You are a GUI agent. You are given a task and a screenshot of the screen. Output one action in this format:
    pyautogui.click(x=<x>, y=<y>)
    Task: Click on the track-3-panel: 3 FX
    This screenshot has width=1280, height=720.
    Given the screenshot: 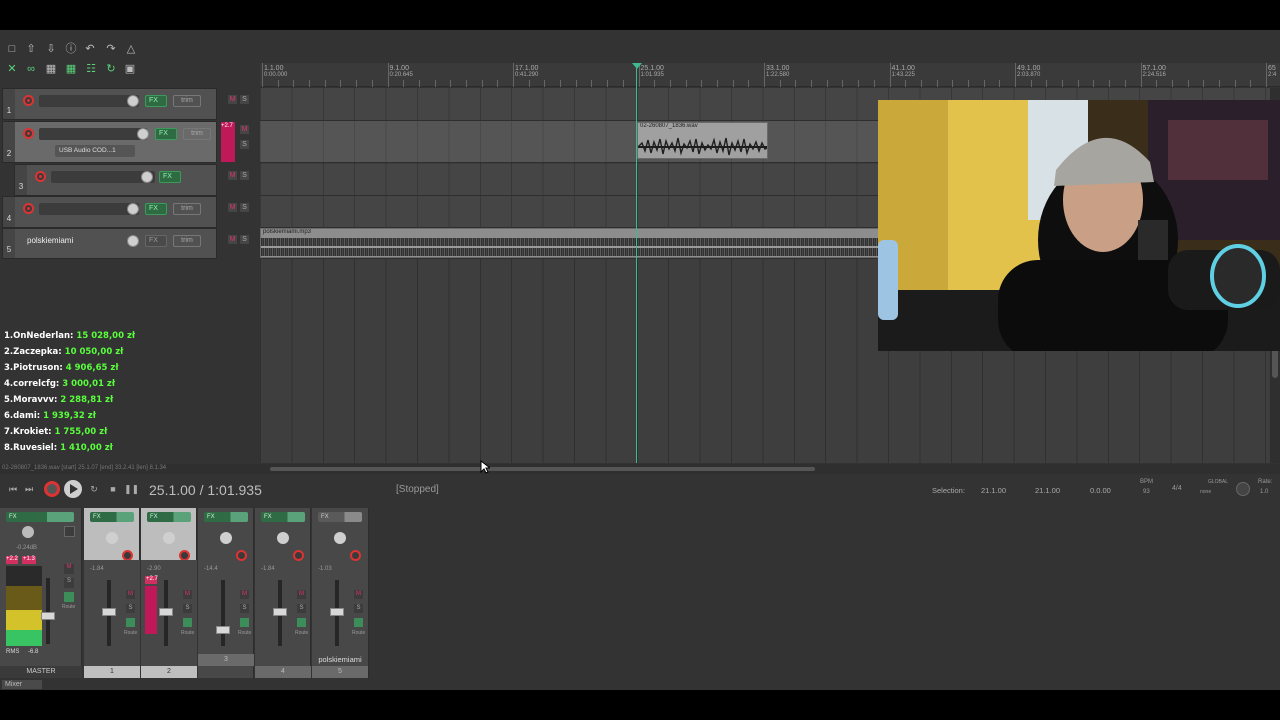 What is the action you would take?
    pyautogui.click(x=115, y=180)
    